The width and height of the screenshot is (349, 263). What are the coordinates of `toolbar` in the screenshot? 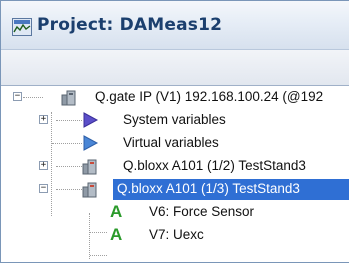 It's located at (175, 68).